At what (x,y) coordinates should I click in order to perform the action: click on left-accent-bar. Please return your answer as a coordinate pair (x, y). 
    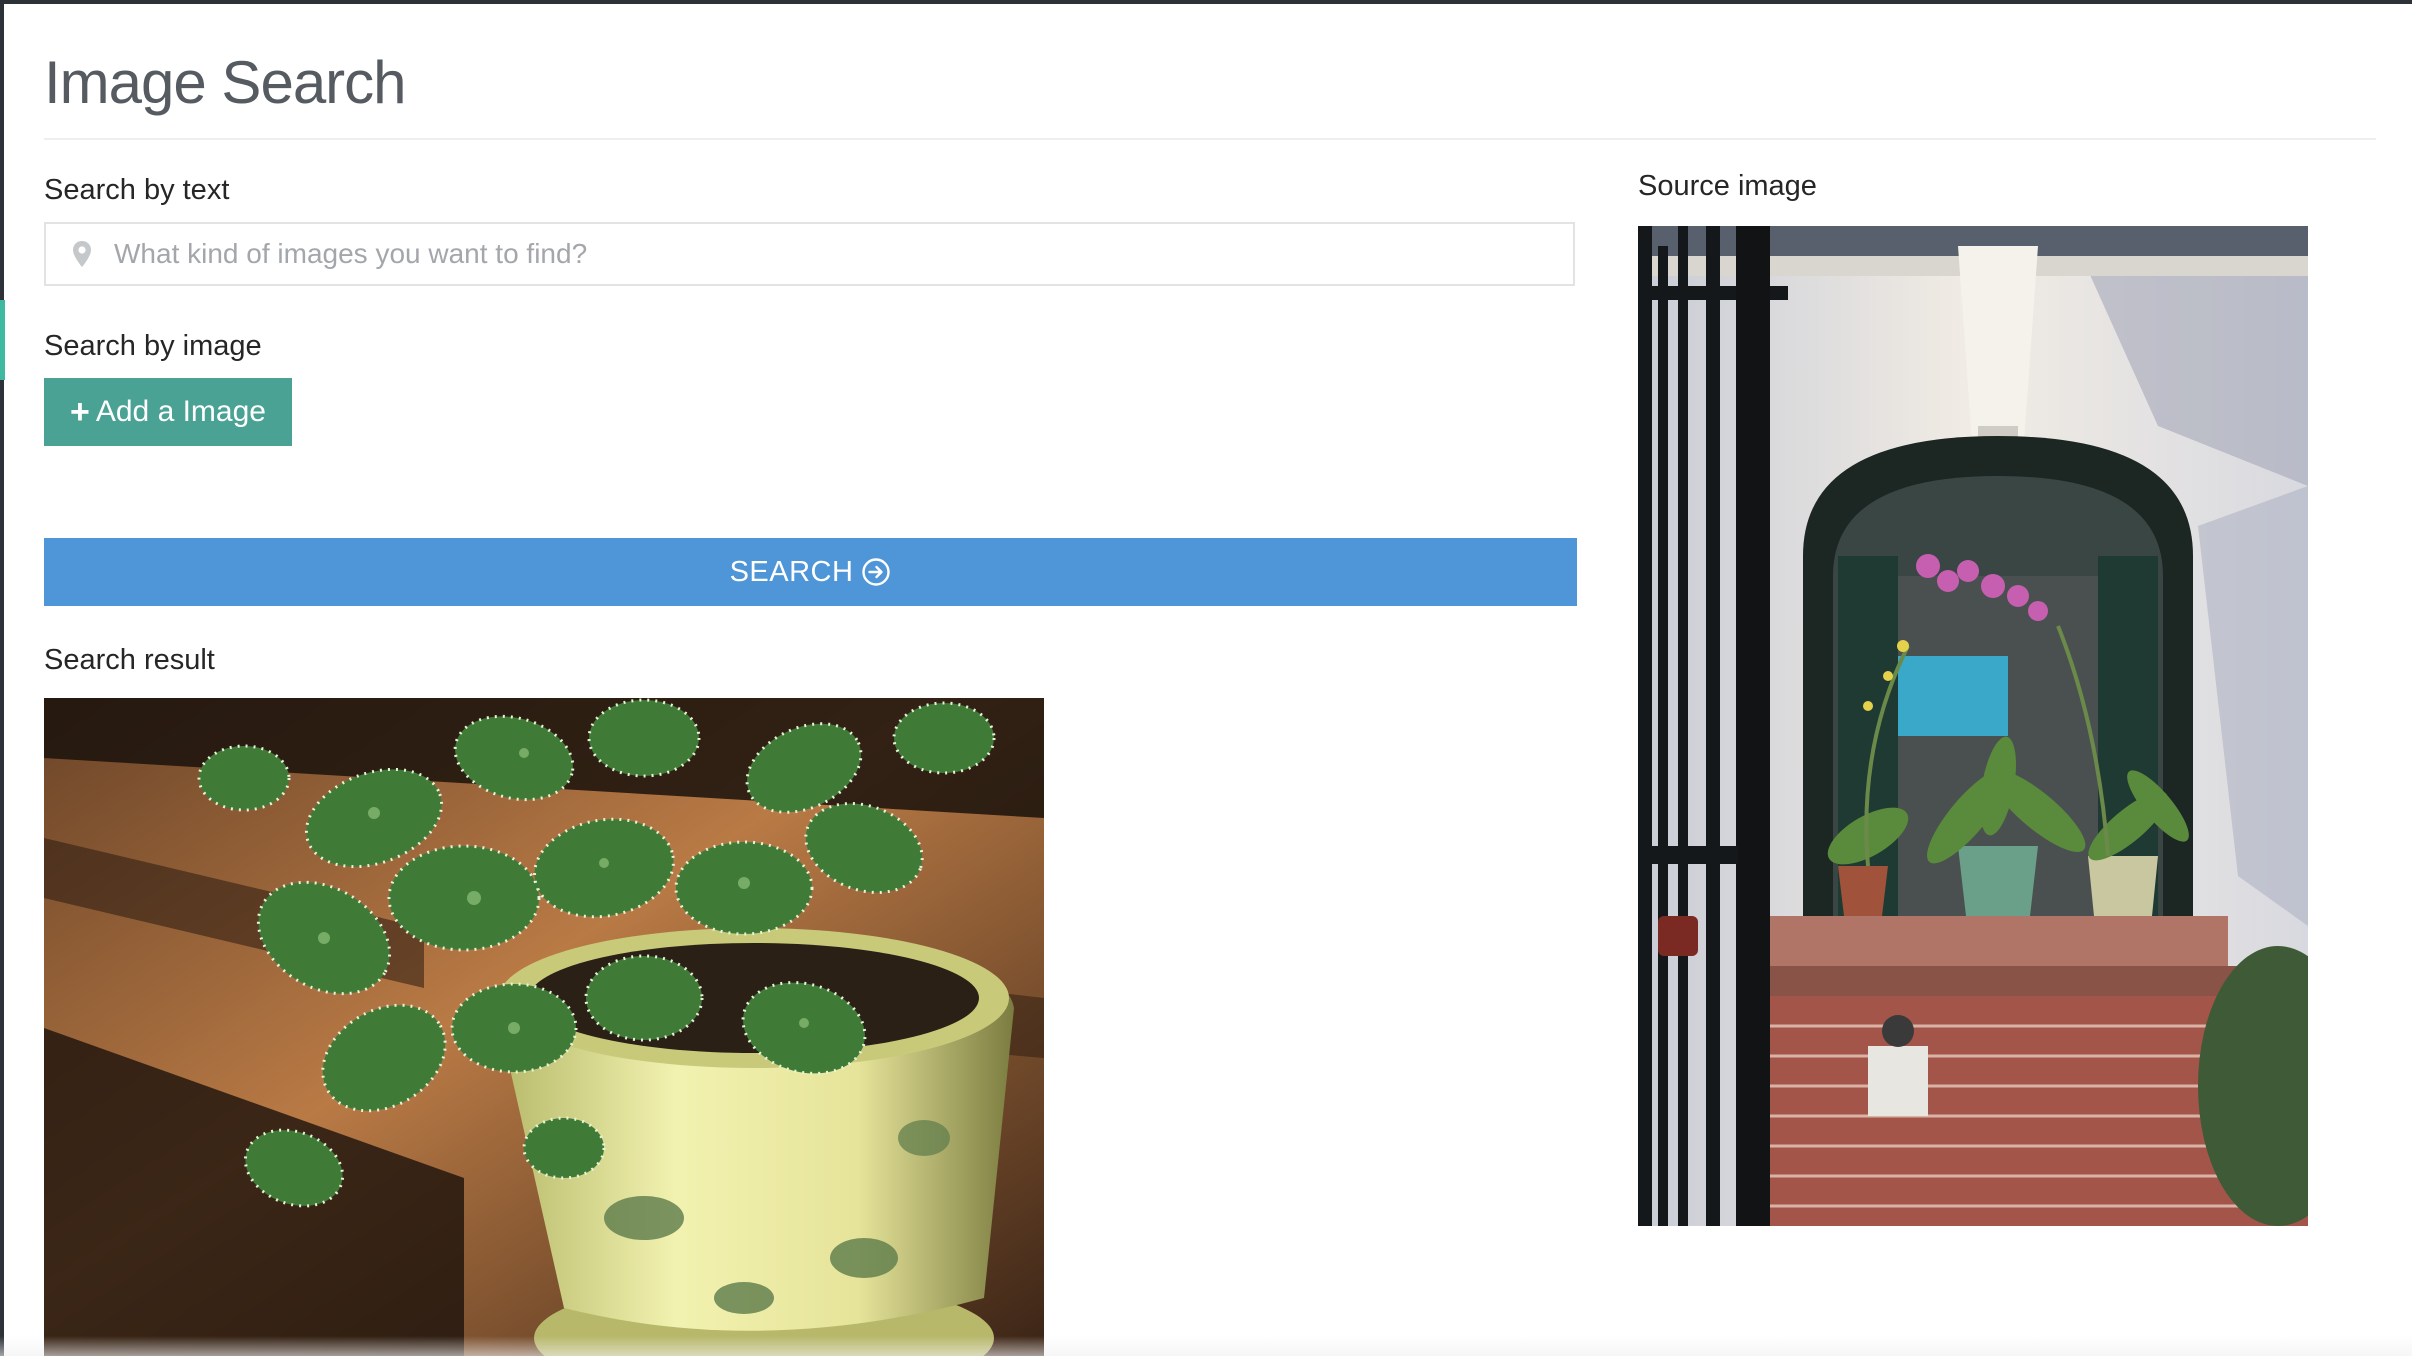
    Looking at the image, I should click on (2, 340).